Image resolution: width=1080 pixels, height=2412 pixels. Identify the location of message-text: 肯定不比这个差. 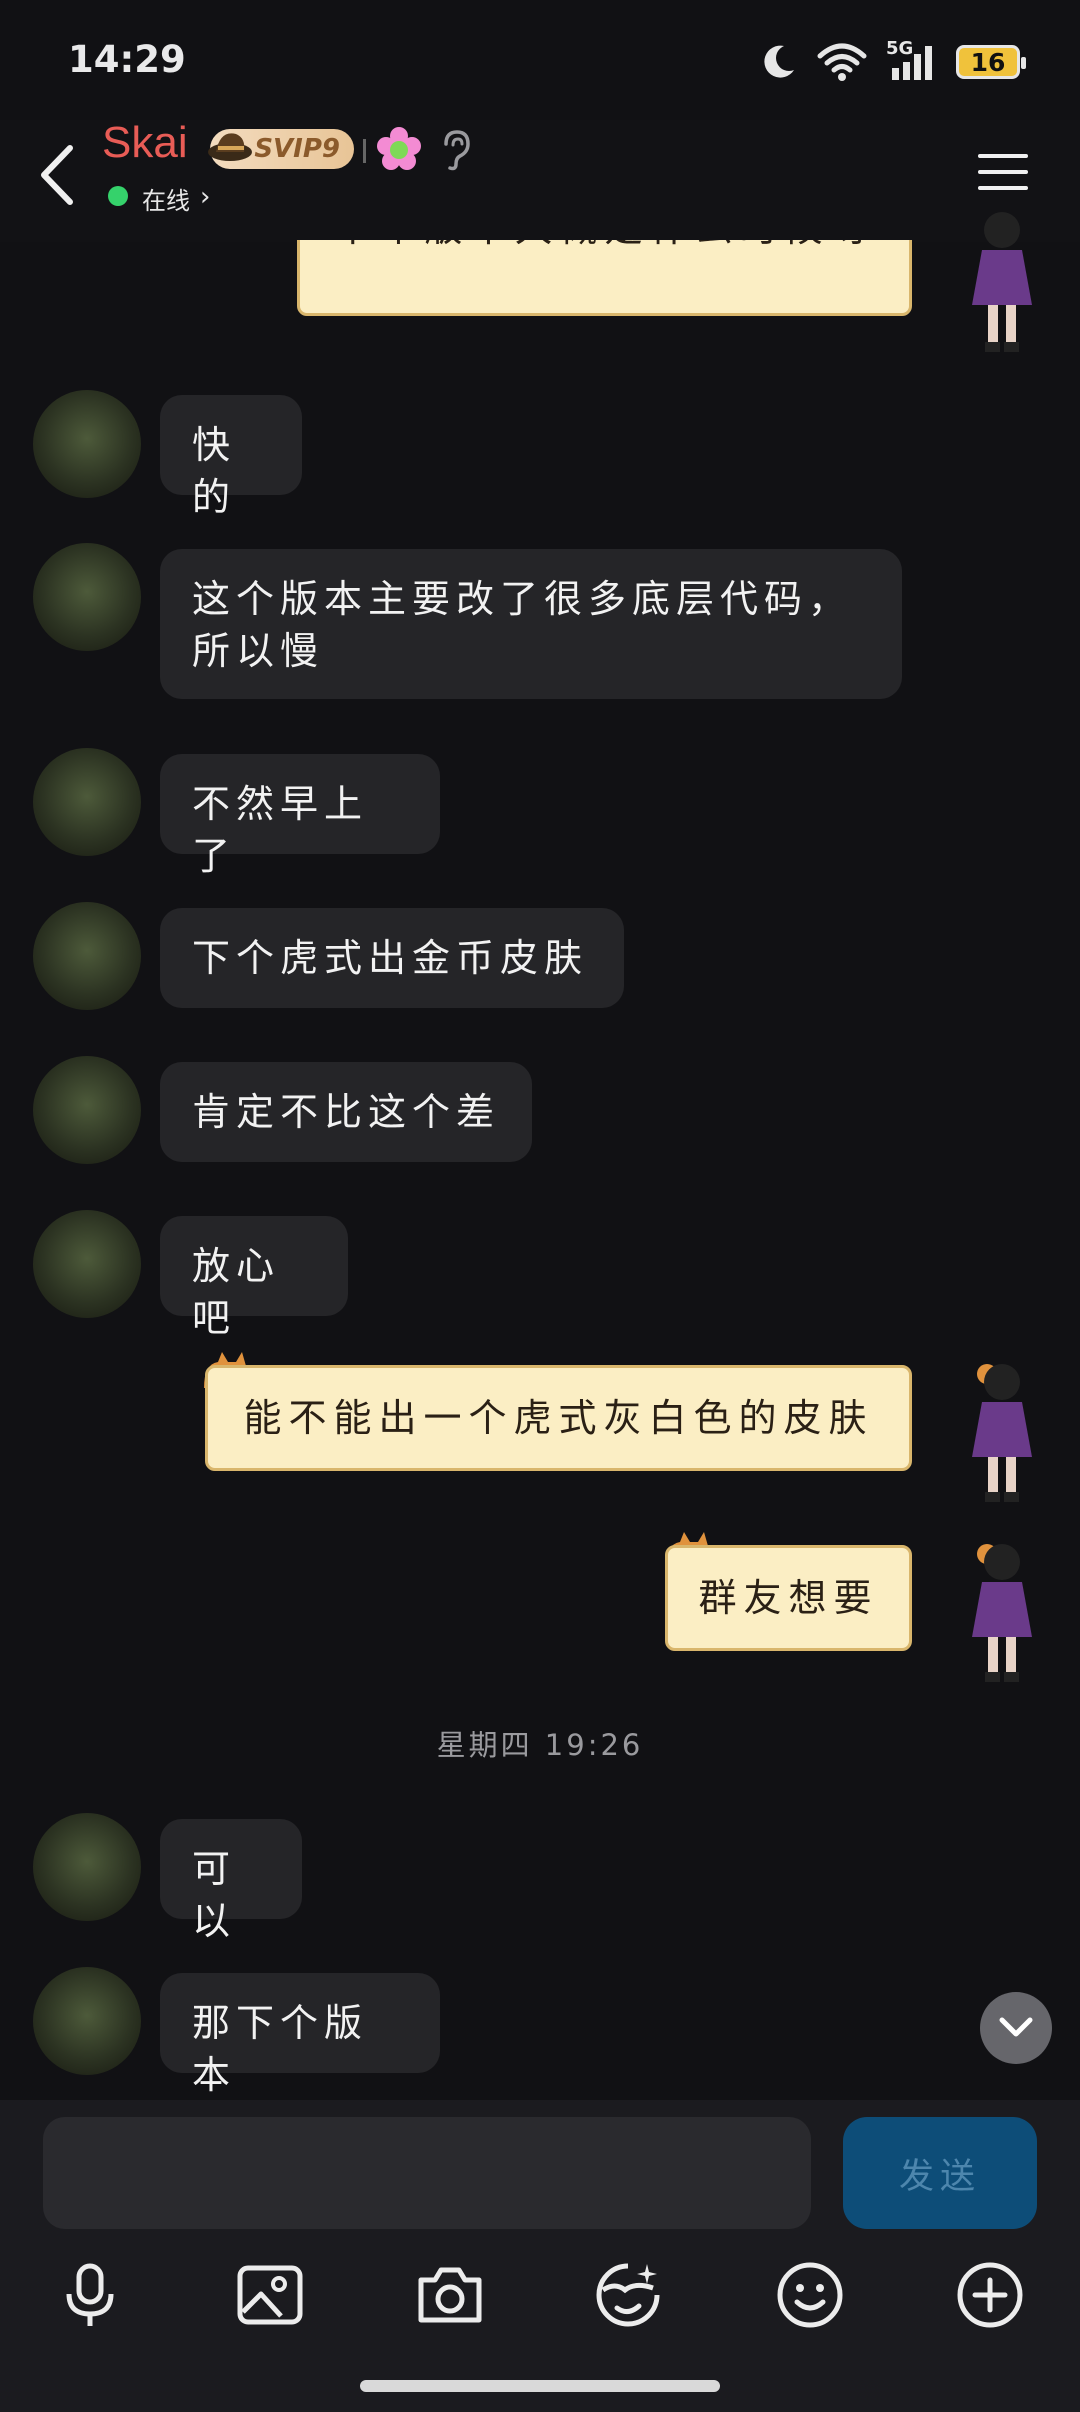
(346, 1112).